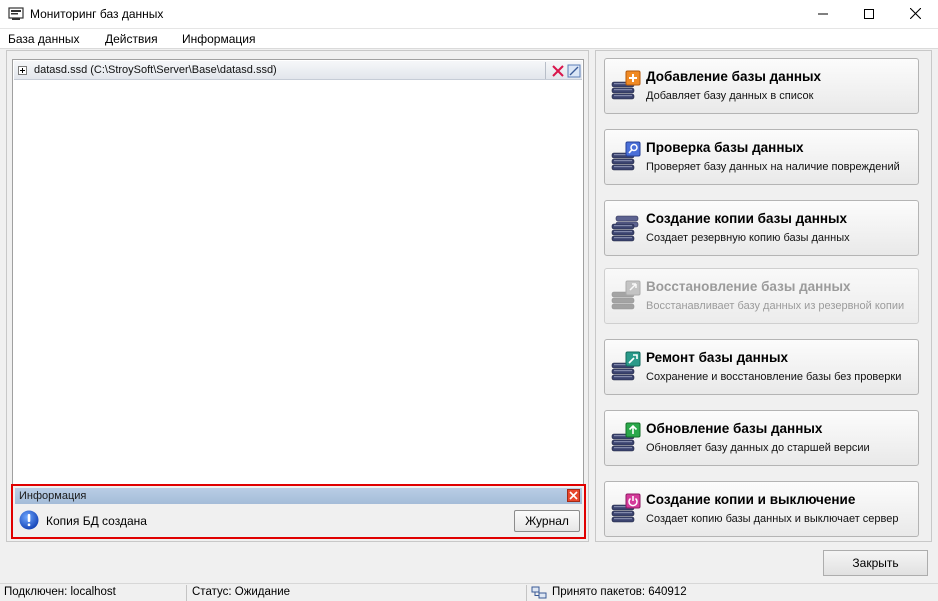 This screenshot has width=938, height=601. Describe the element at coordinates (97, 14) in the screenshot. I see `window-title: Мониторинг баз данных` at that location.